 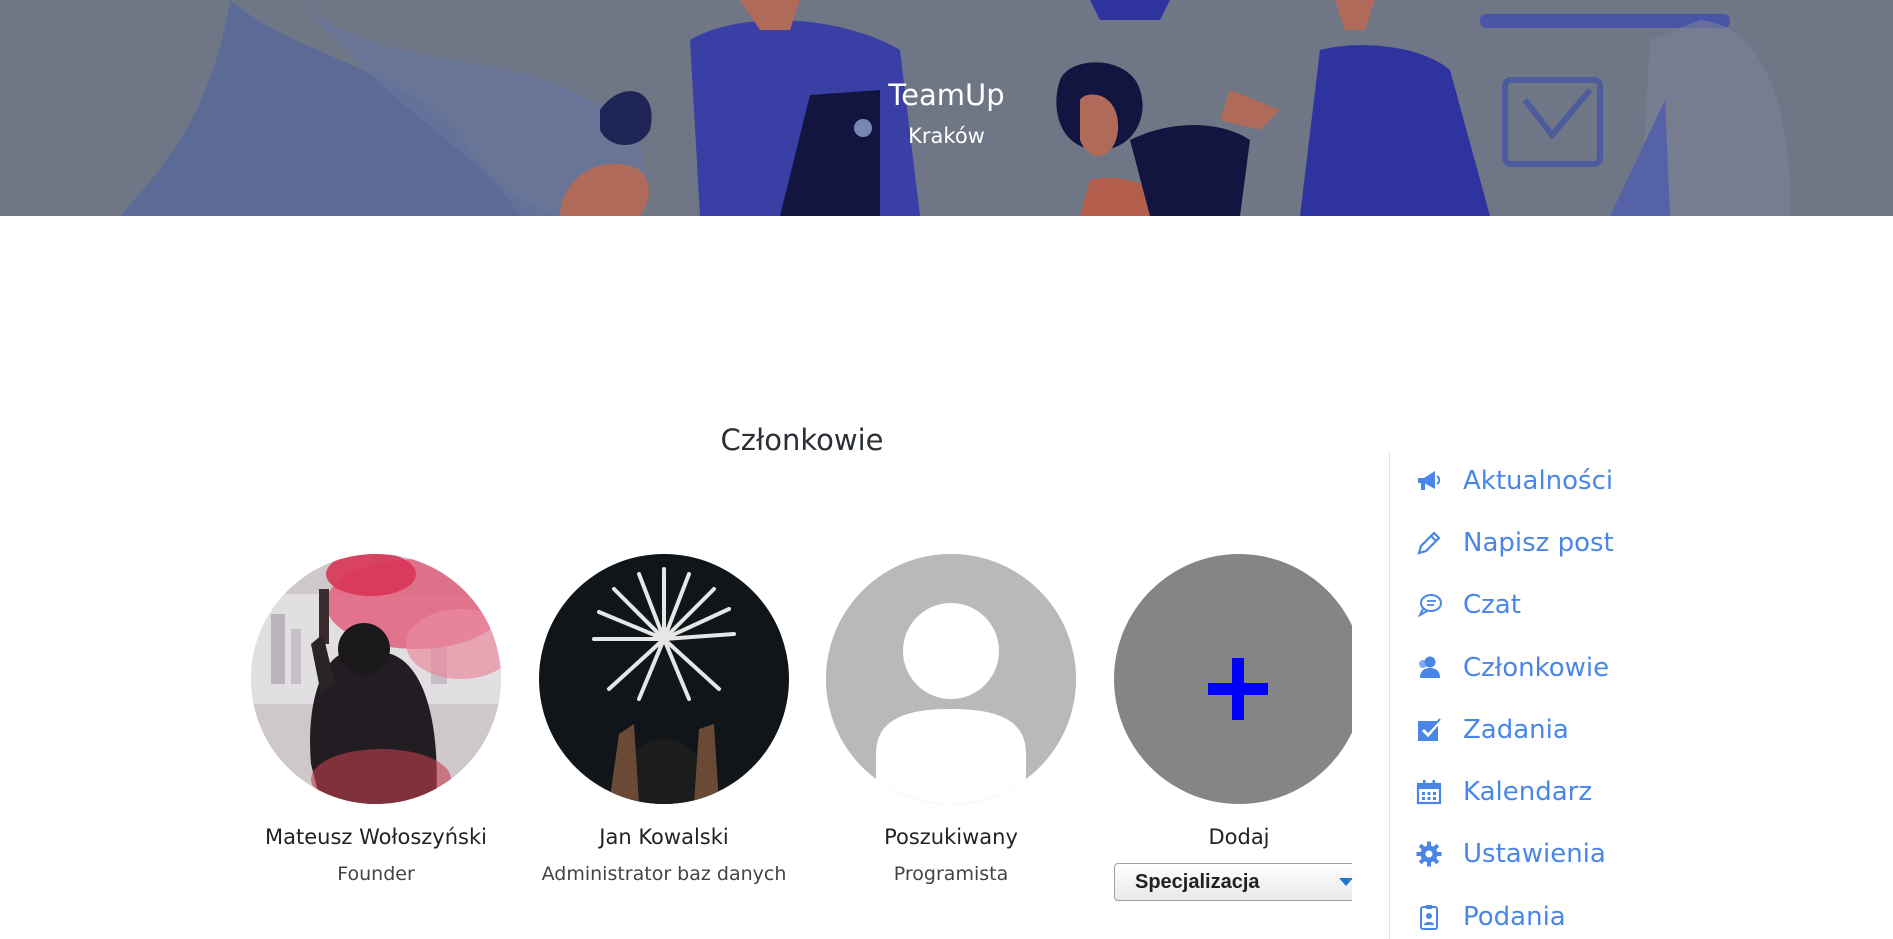 What do you see at coordinates (1429, 667) in the screenshot?
I see `users-icon` at bounding box center [1429, 667].